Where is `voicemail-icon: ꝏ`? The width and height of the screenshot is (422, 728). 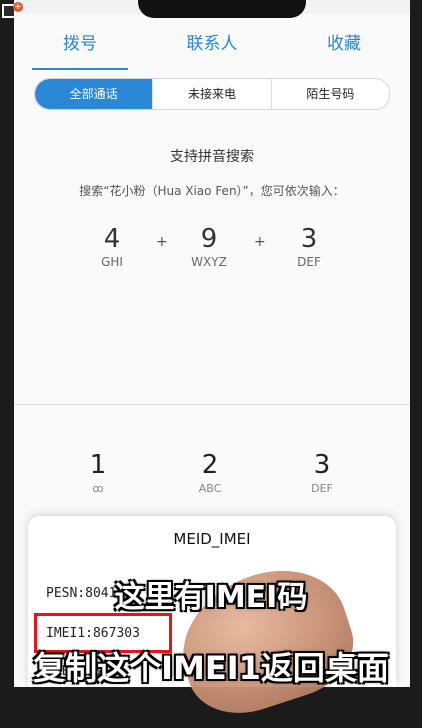
voicemail-icon: ꝏ is located at coordinates (98, 488).